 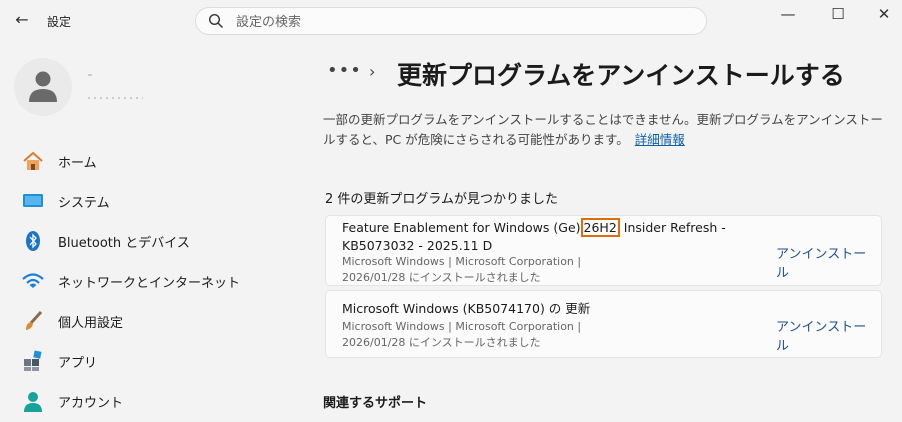 I want to click on sidebar-item-label: ホーム, so click(x=77, y=163).